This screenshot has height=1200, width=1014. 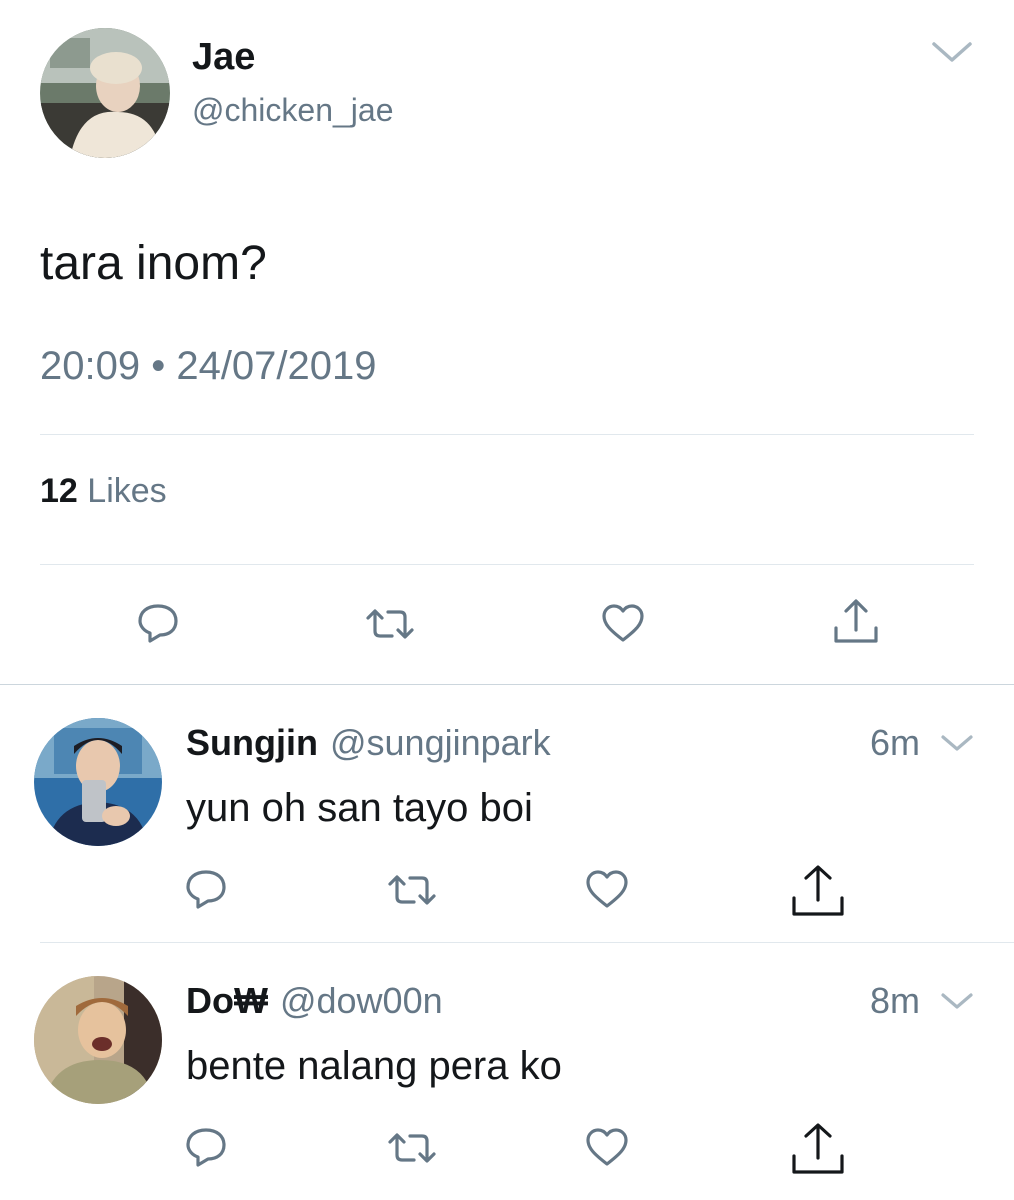 I want to click on tweet-text: tara inom?, so click(x=153, y=263).